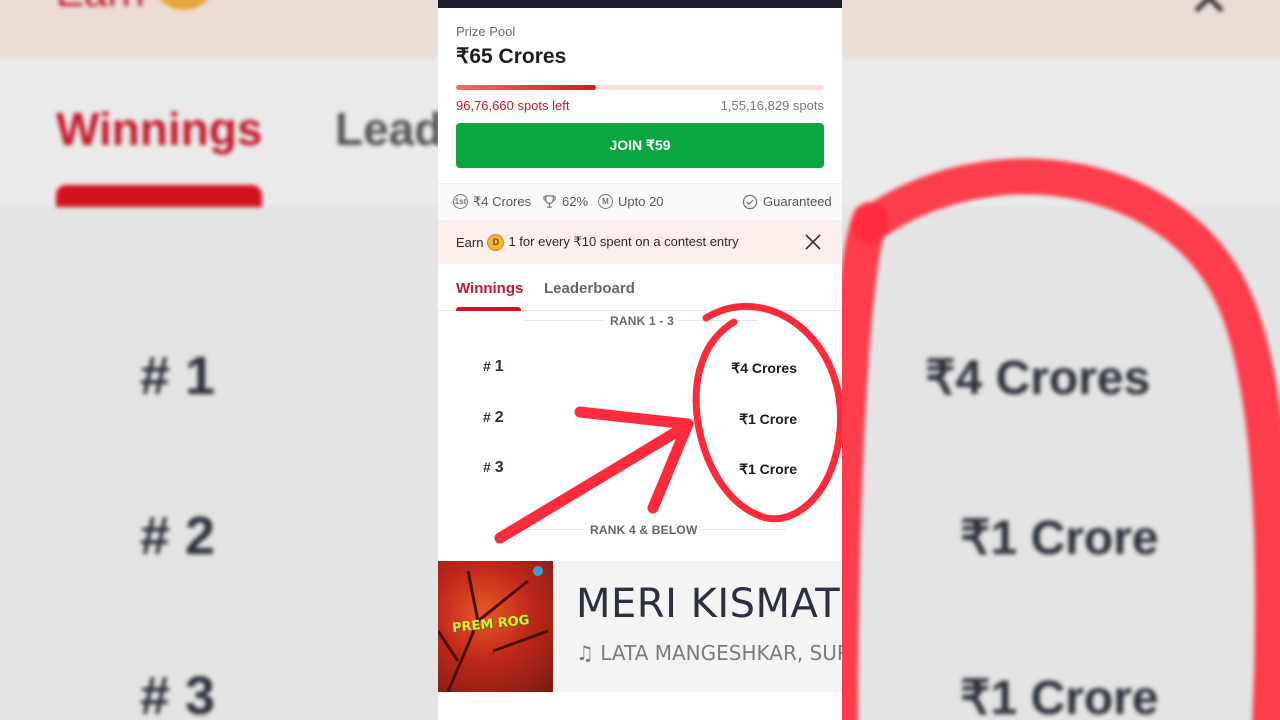  Describe the element at coordinates (499, 467) in the screenshot. I see `rank-number: 3` at that location.